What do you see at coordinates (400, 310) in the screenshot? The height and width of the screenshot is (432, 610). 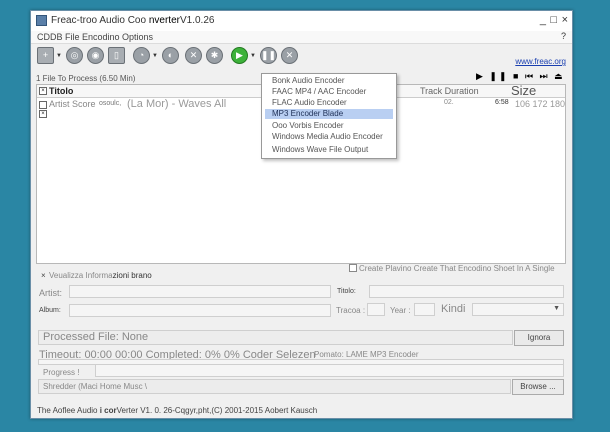 I see `year-label: Year :` at bounding box center [400, 310].